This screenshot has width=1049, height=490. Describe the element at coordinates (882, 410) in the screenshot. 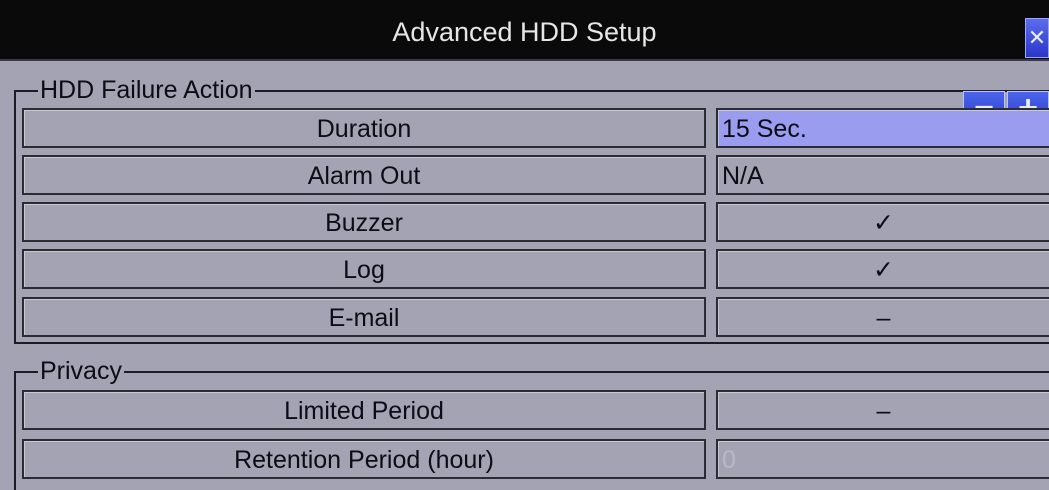

I see `limited-period-checkbox: –` at that location.